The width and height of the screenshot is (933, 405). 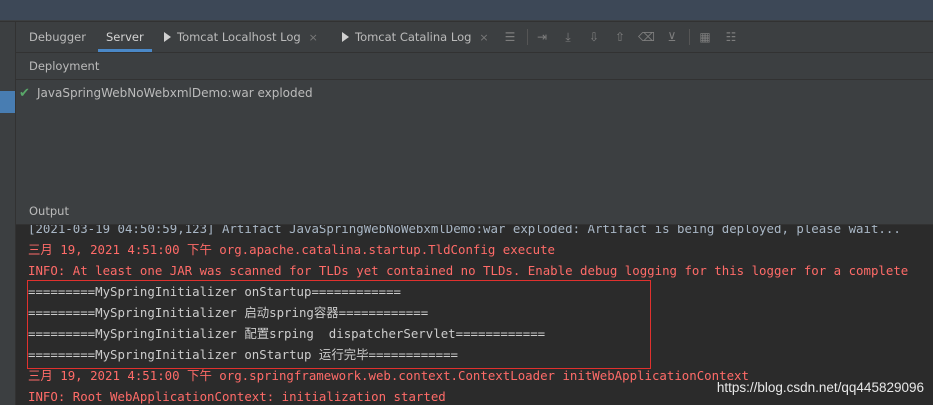 I want to click on tab-debugger: Debugger, so click(x=57, y=37).